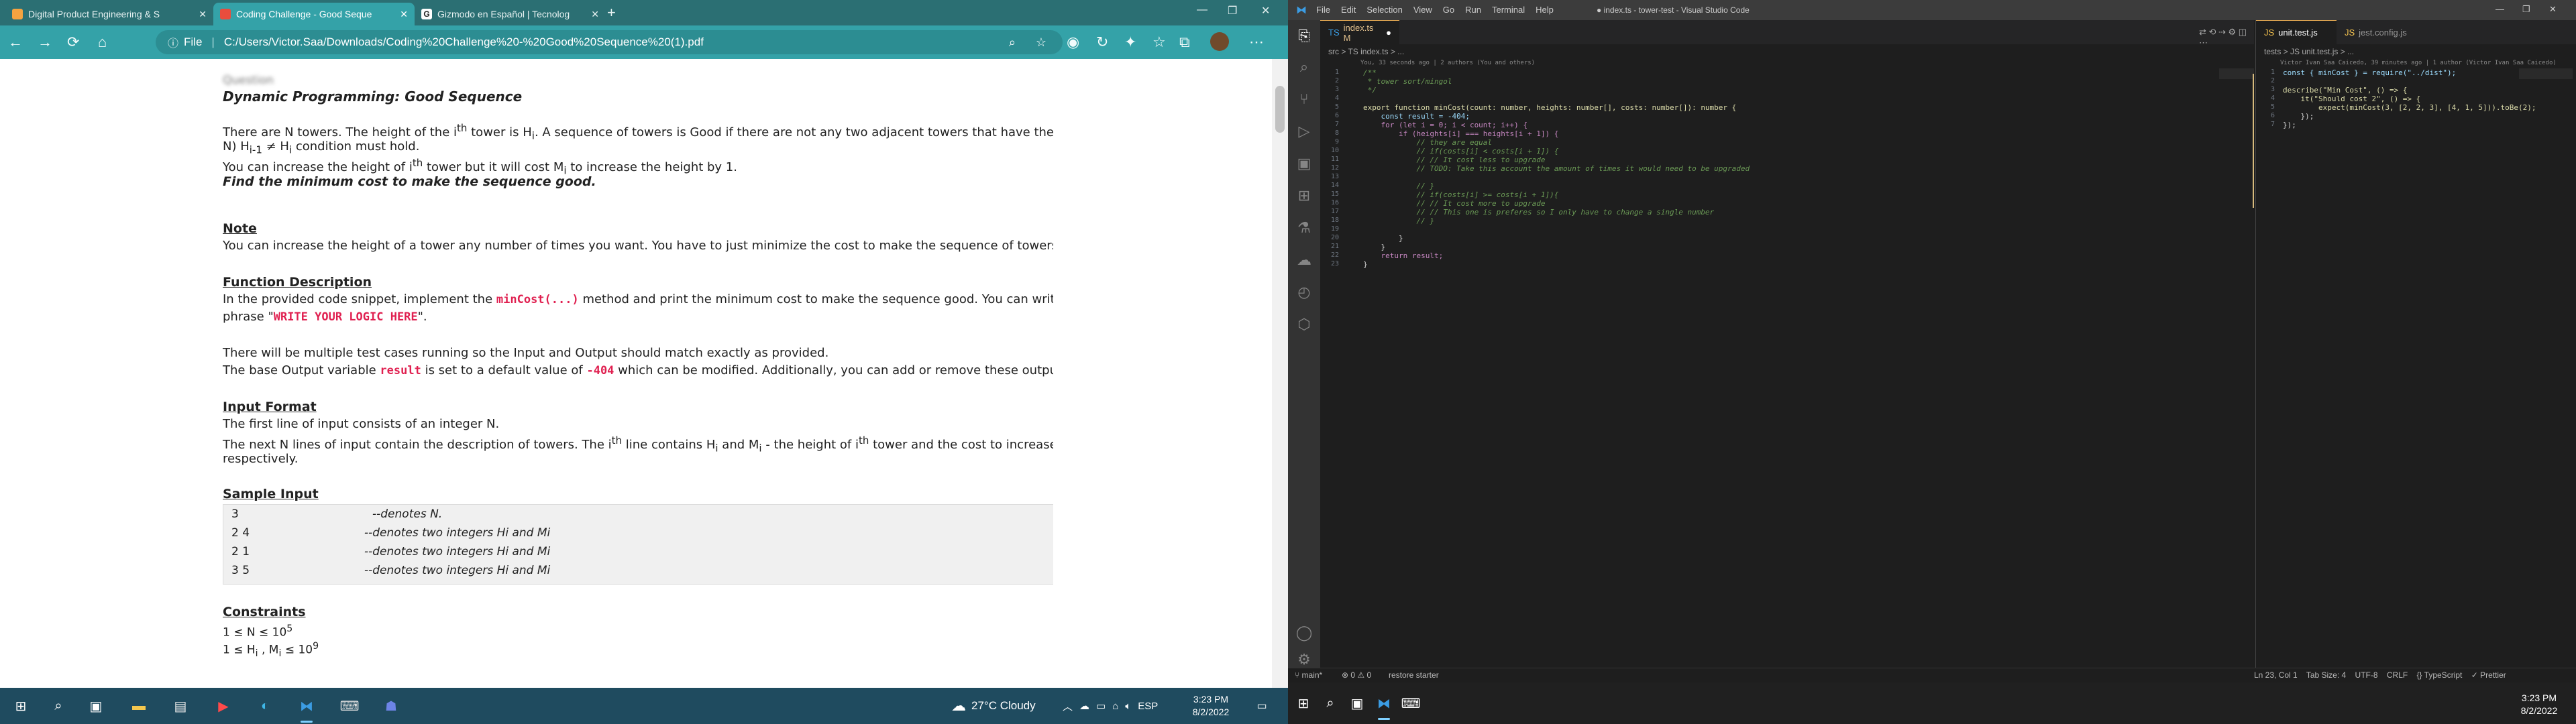 The width and height of the screenshot is (2576, 724). I want to click on menu-file: File, so click(1323, 10).